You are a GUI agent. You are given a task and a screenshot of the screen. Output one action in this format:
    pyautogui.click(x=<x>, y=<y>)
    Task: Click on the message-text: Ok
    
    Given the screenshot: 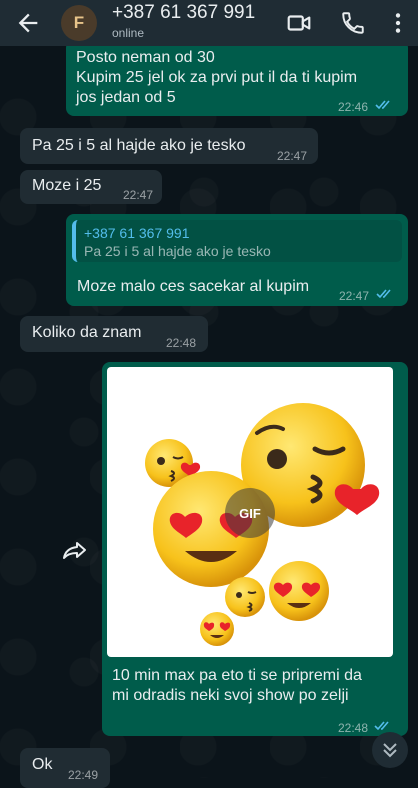 What is the action you would take?
    pyautogui.click(x=42, y=764)
    